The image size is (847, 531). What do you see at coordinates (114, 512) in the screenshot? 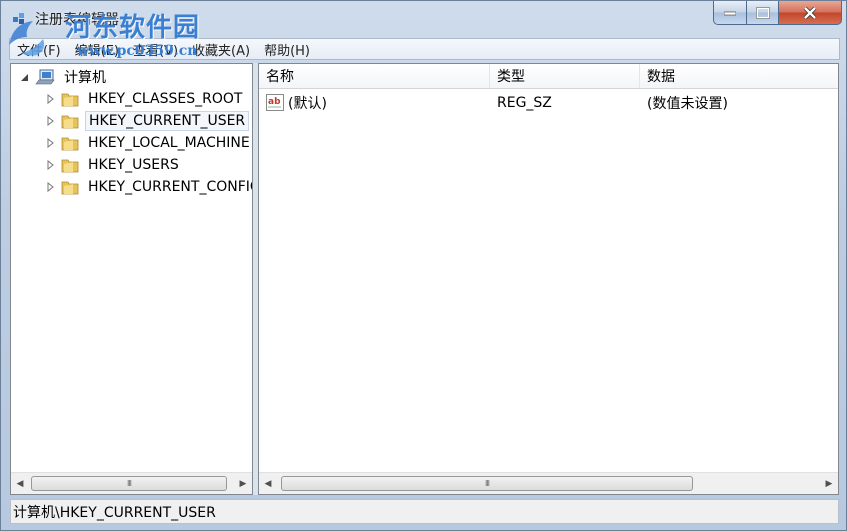
I see `status-path: 计算机\HKEY_CURRENT_USER` at bounding box center [114, 512].